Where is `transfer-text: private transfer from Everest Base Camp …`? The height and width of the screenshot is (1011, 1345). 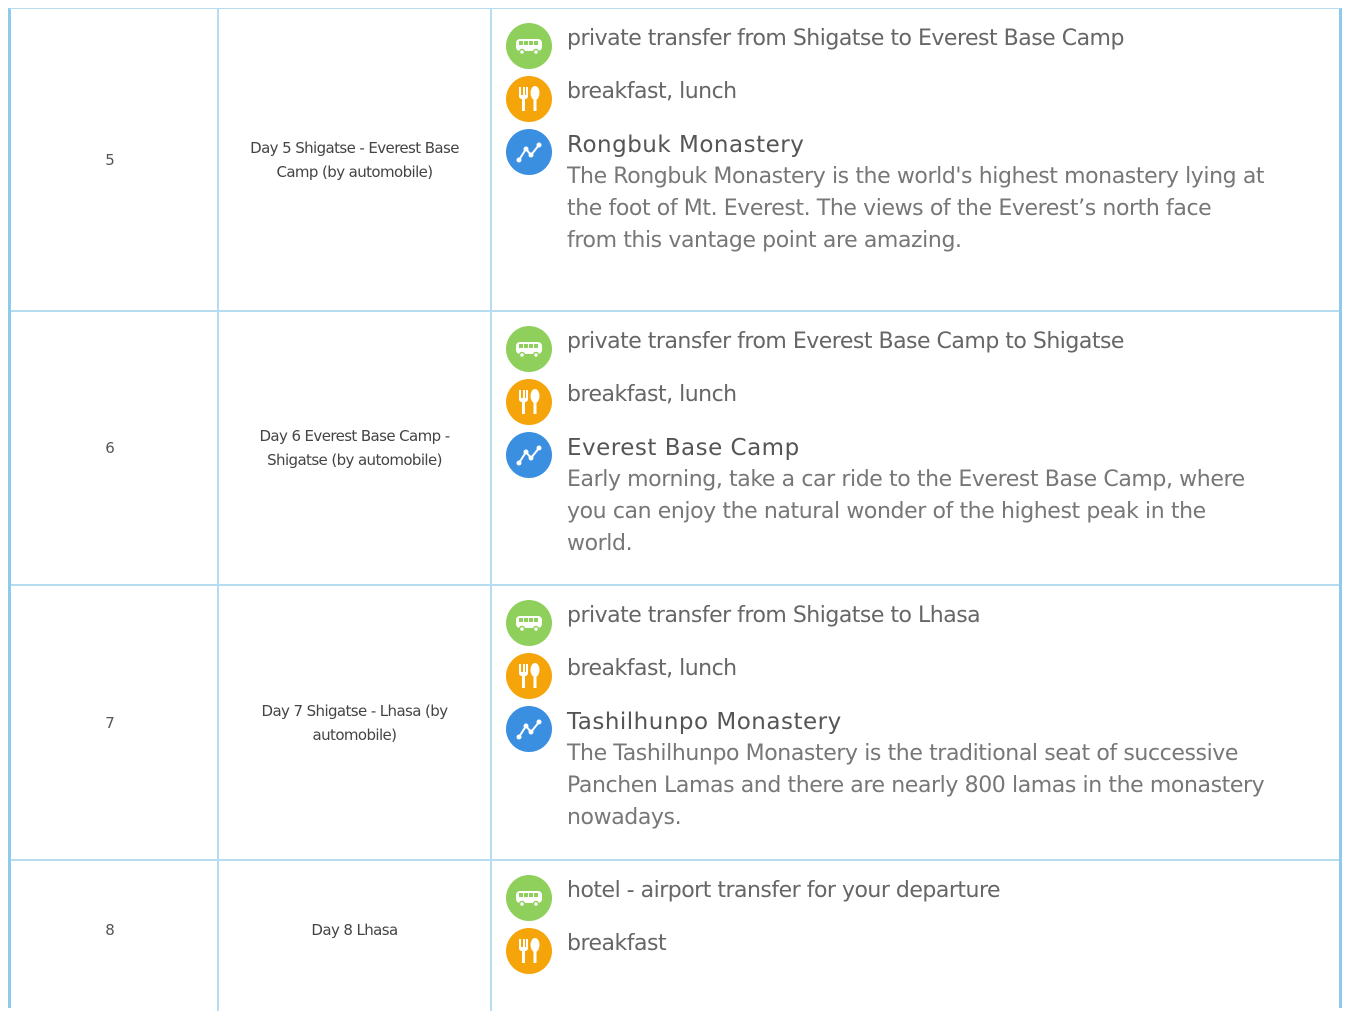 transfer-text: private transfer from Everest Base Camp … is located at coordinates (845, 341).